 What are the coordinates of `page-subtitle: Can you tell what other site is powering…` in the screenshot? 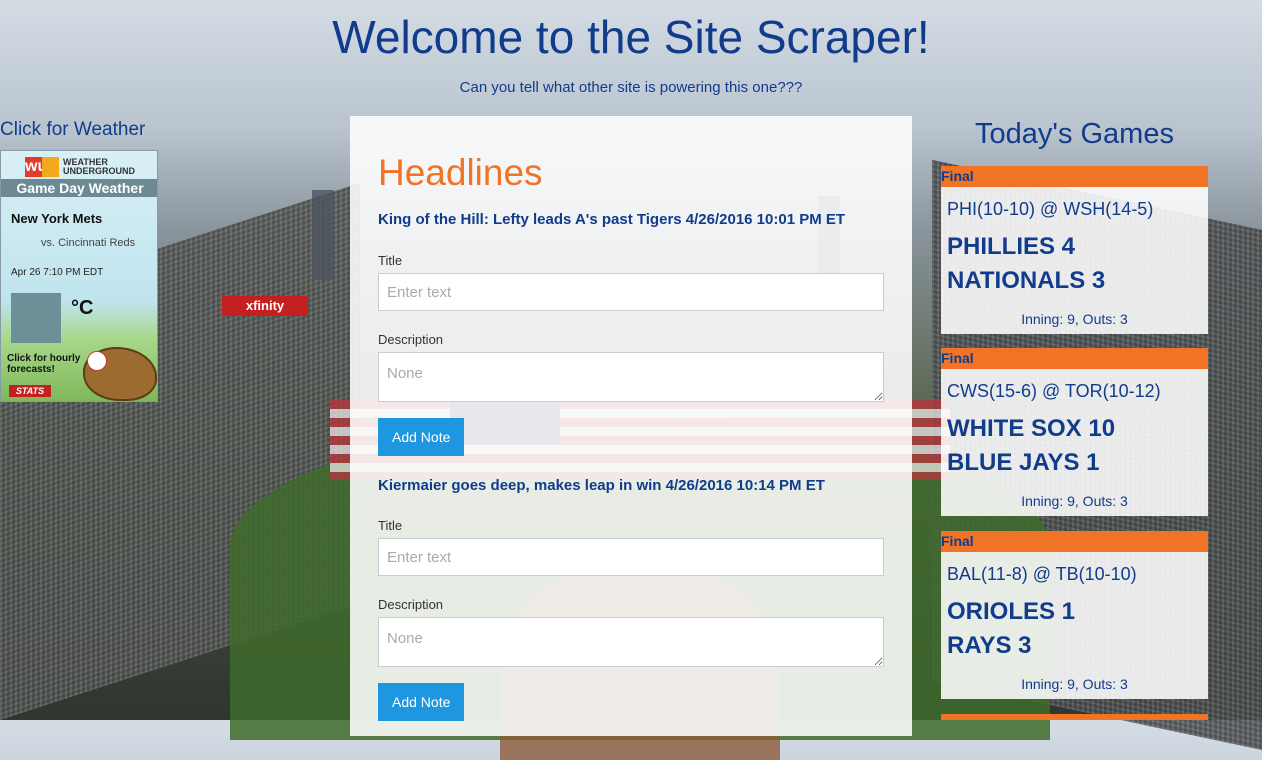 It's located at (631, 87).